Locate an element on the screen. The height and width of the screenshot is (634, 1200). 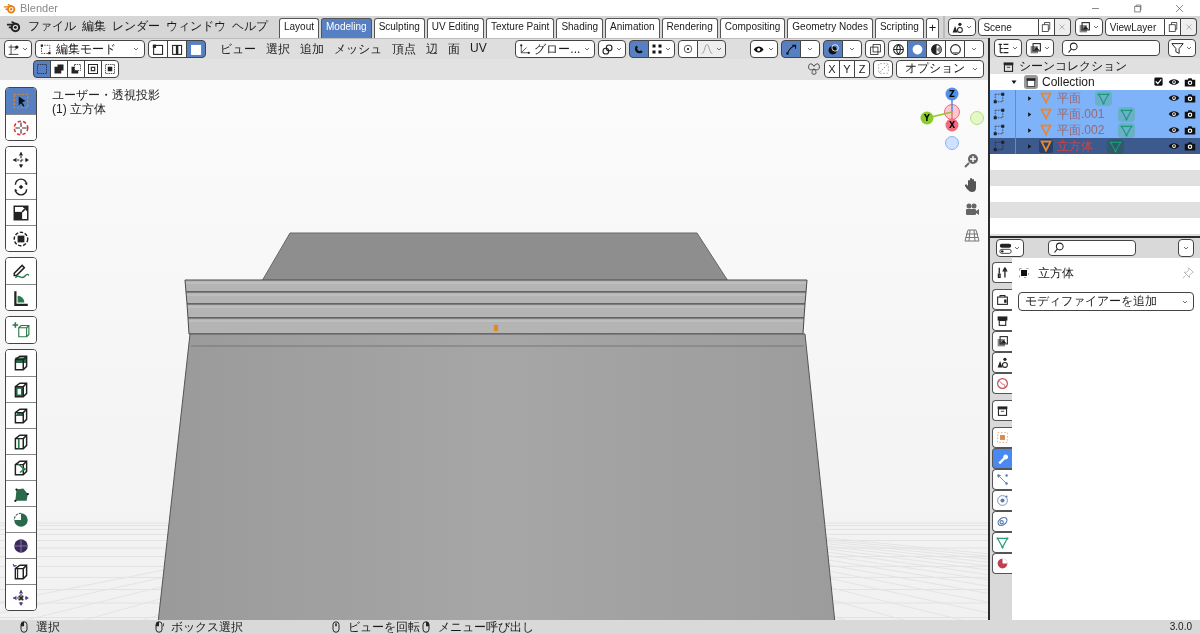
menu-item: 頂点 is located at coordinates (404, 49).